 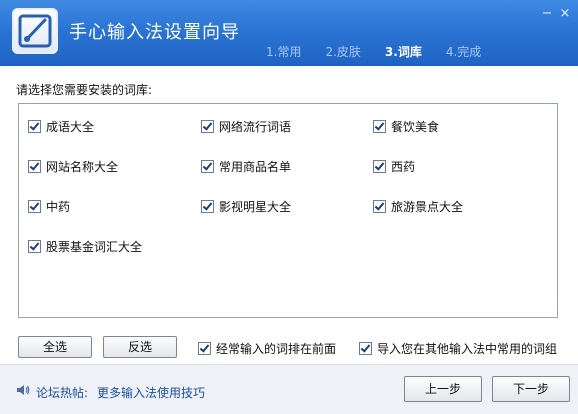 I want to click on clock-pen-icon, so click(x=35, y=31).